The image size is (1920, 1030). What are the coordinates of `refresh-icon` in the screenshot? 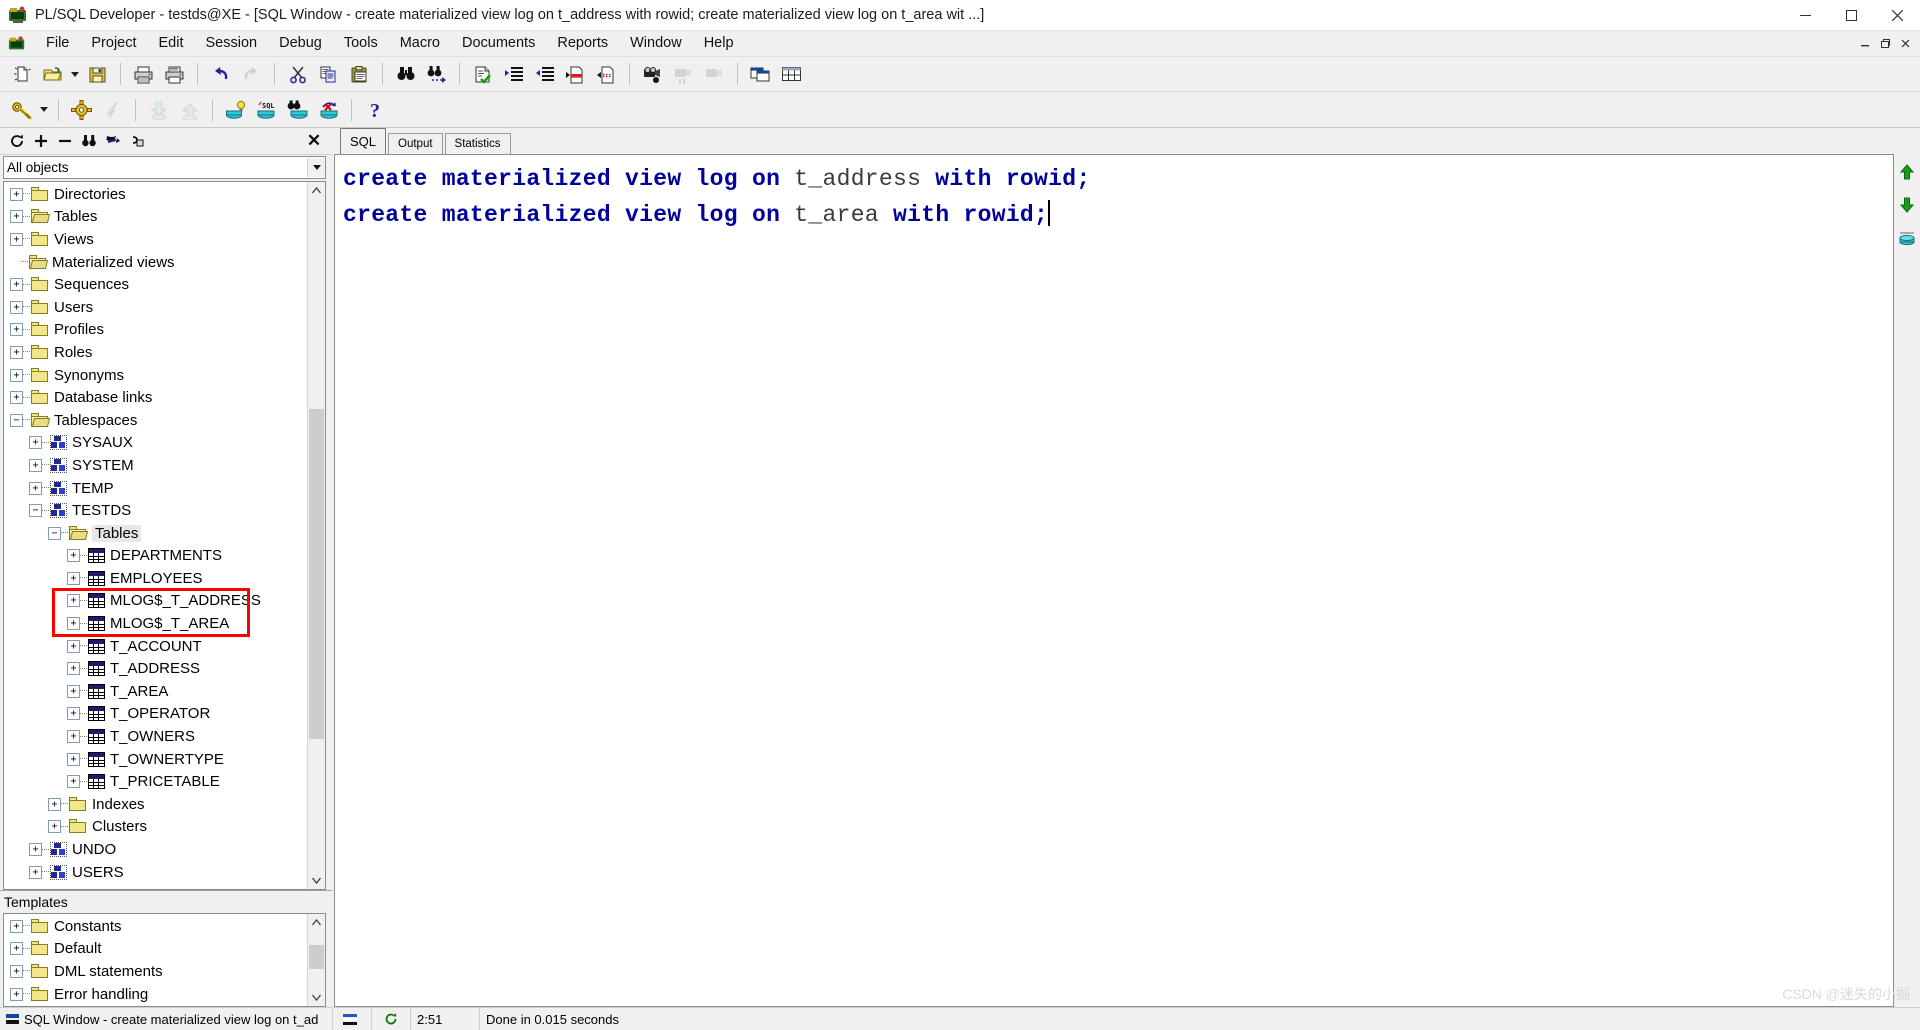 It's located at (17, 141).